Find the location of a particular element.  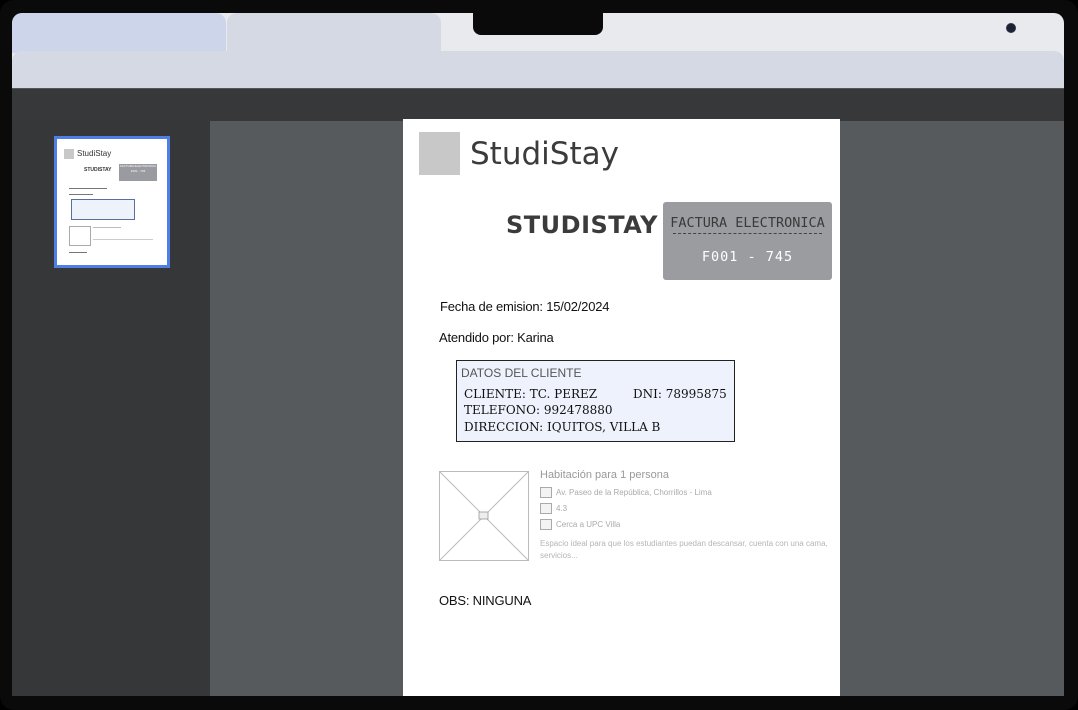

attended-by: Atendido por: Karina is located at coordinates (496, 337).